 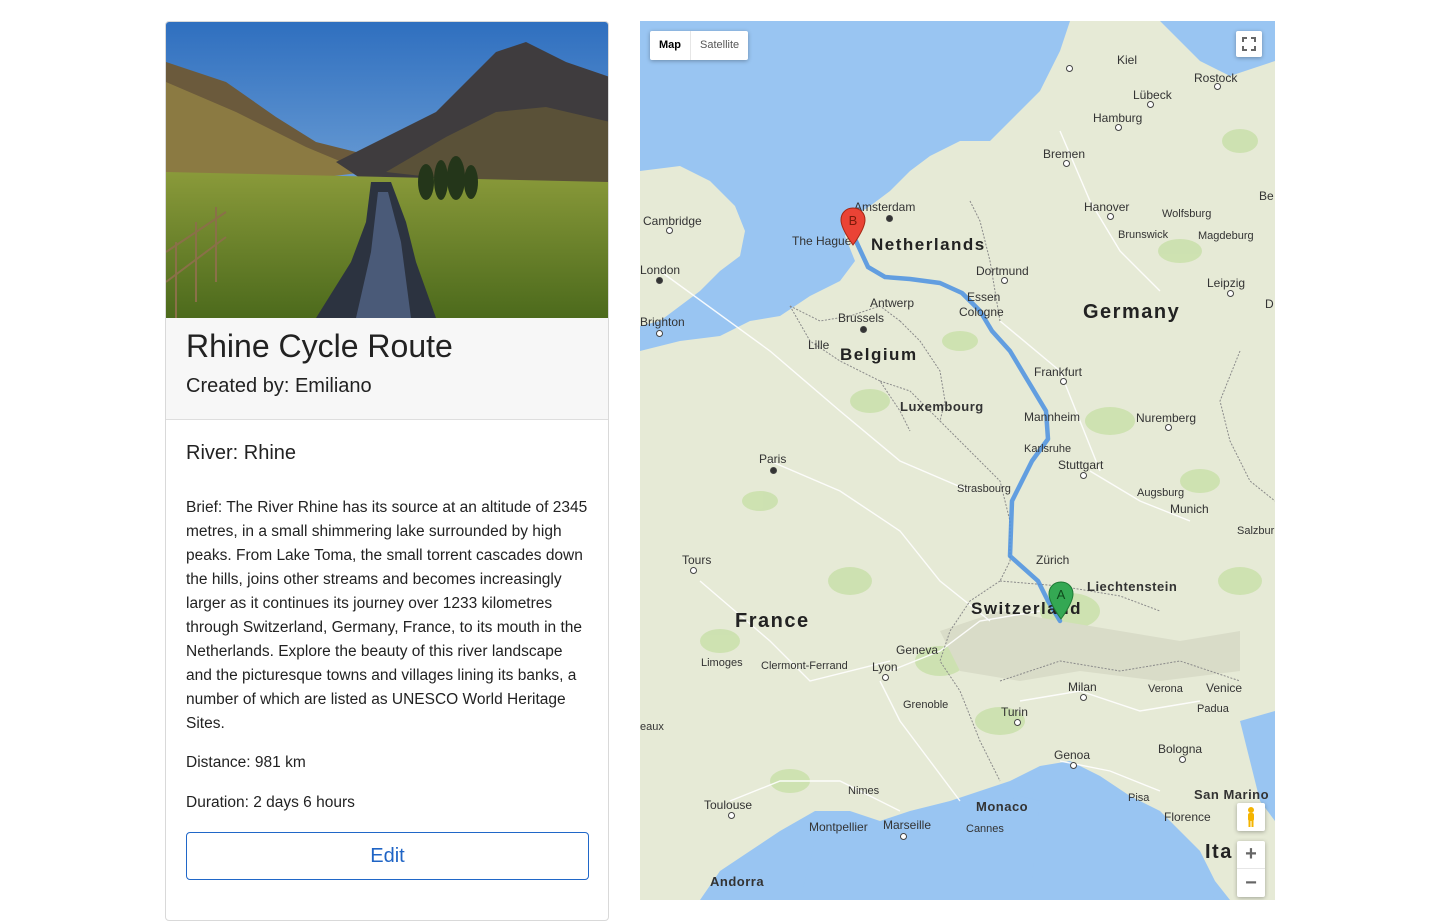 I want to click on city-hamburg: Hamburg, so click(x=1118, y=118).